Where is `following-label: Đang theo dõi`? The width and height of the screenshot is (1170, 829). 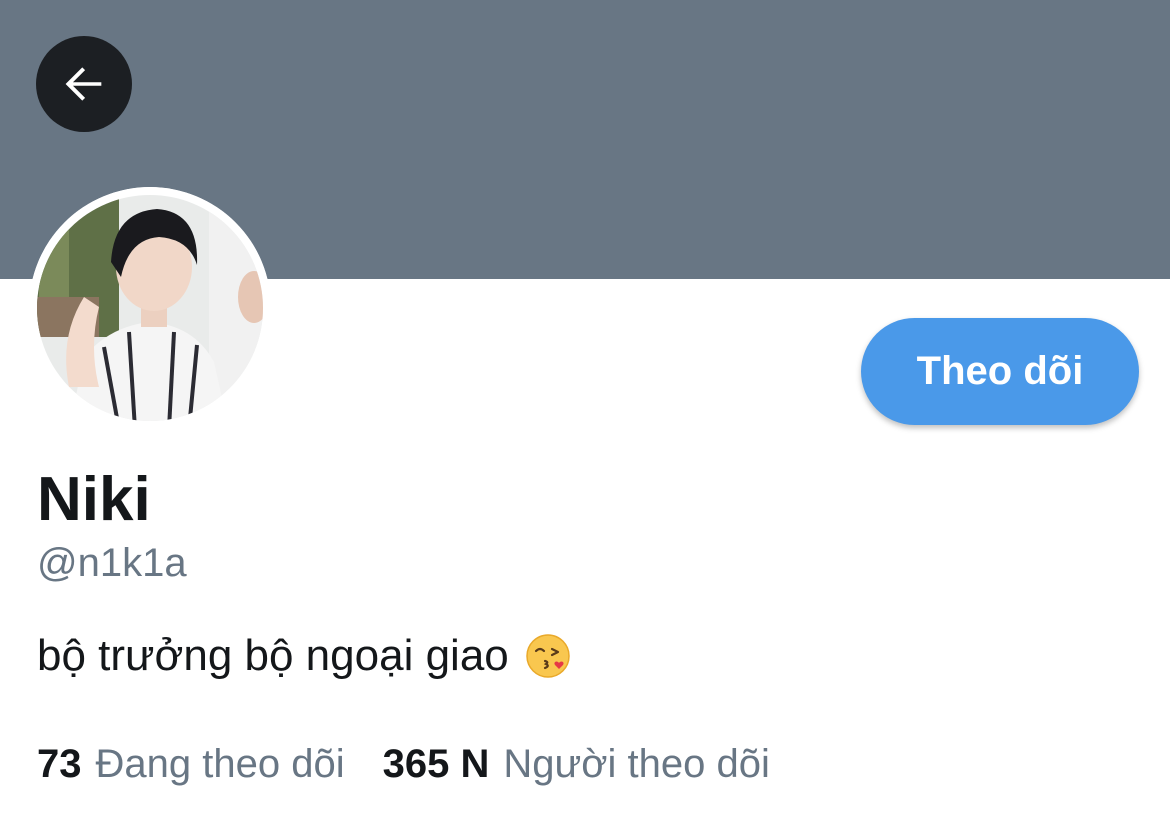 following-label: Đang theo dõi is located at coordinates (220, 764).